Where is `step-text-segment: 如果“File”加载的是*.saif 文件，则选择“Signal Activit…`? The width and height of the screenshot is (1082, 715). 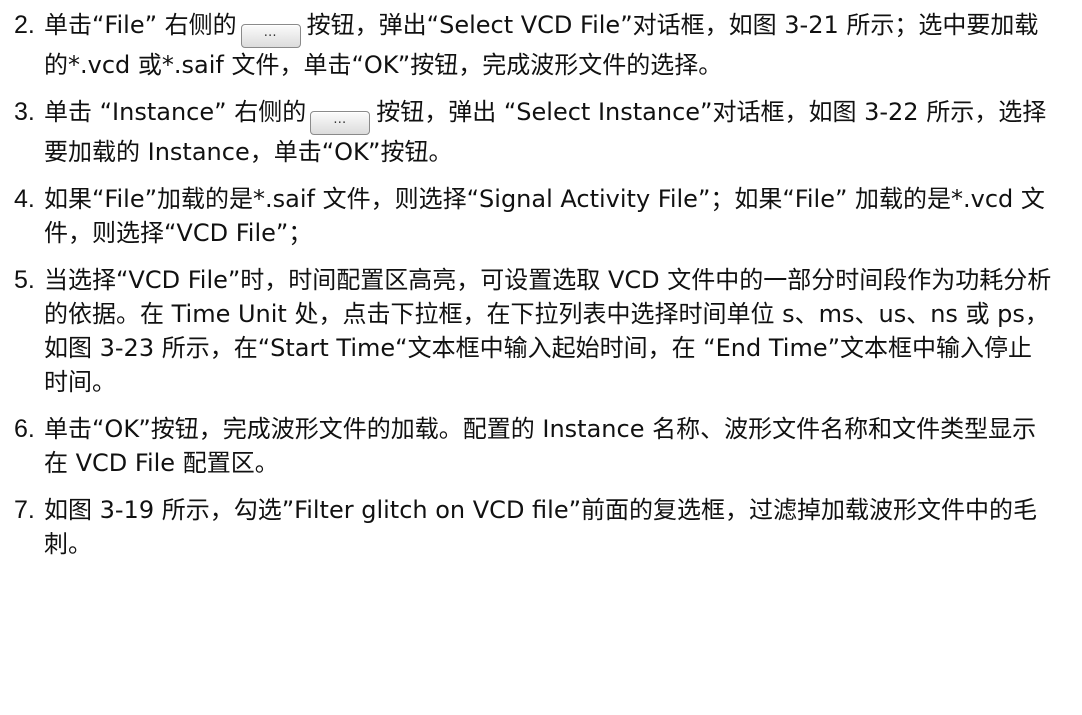
step-text-segment: 如果“File”加载的是*.saif 文件，则选择“Signal Activit… is located at coordinates (544, 216).